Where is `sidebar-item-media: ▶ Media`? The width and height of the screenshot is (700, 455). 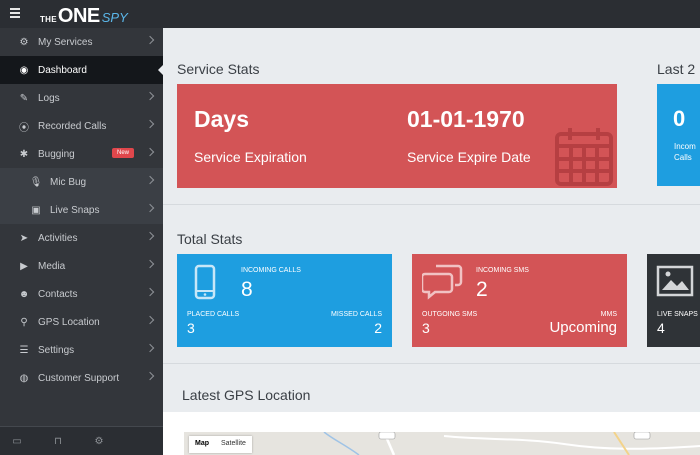 sidebar-item-media: ▶ Media is located at coordinates (81, 266).